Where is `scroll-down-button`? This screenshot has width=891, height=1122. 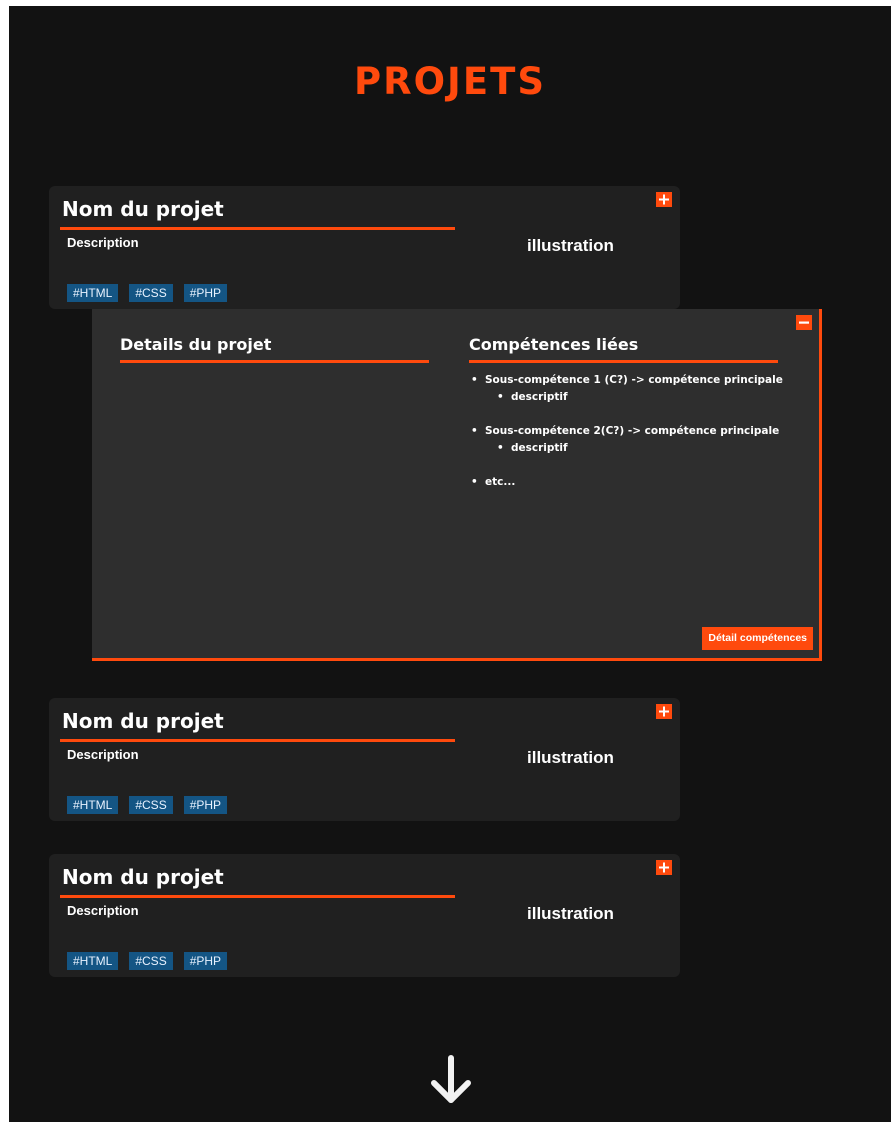
scroll-down-button is located at coordinates (451, 1082).